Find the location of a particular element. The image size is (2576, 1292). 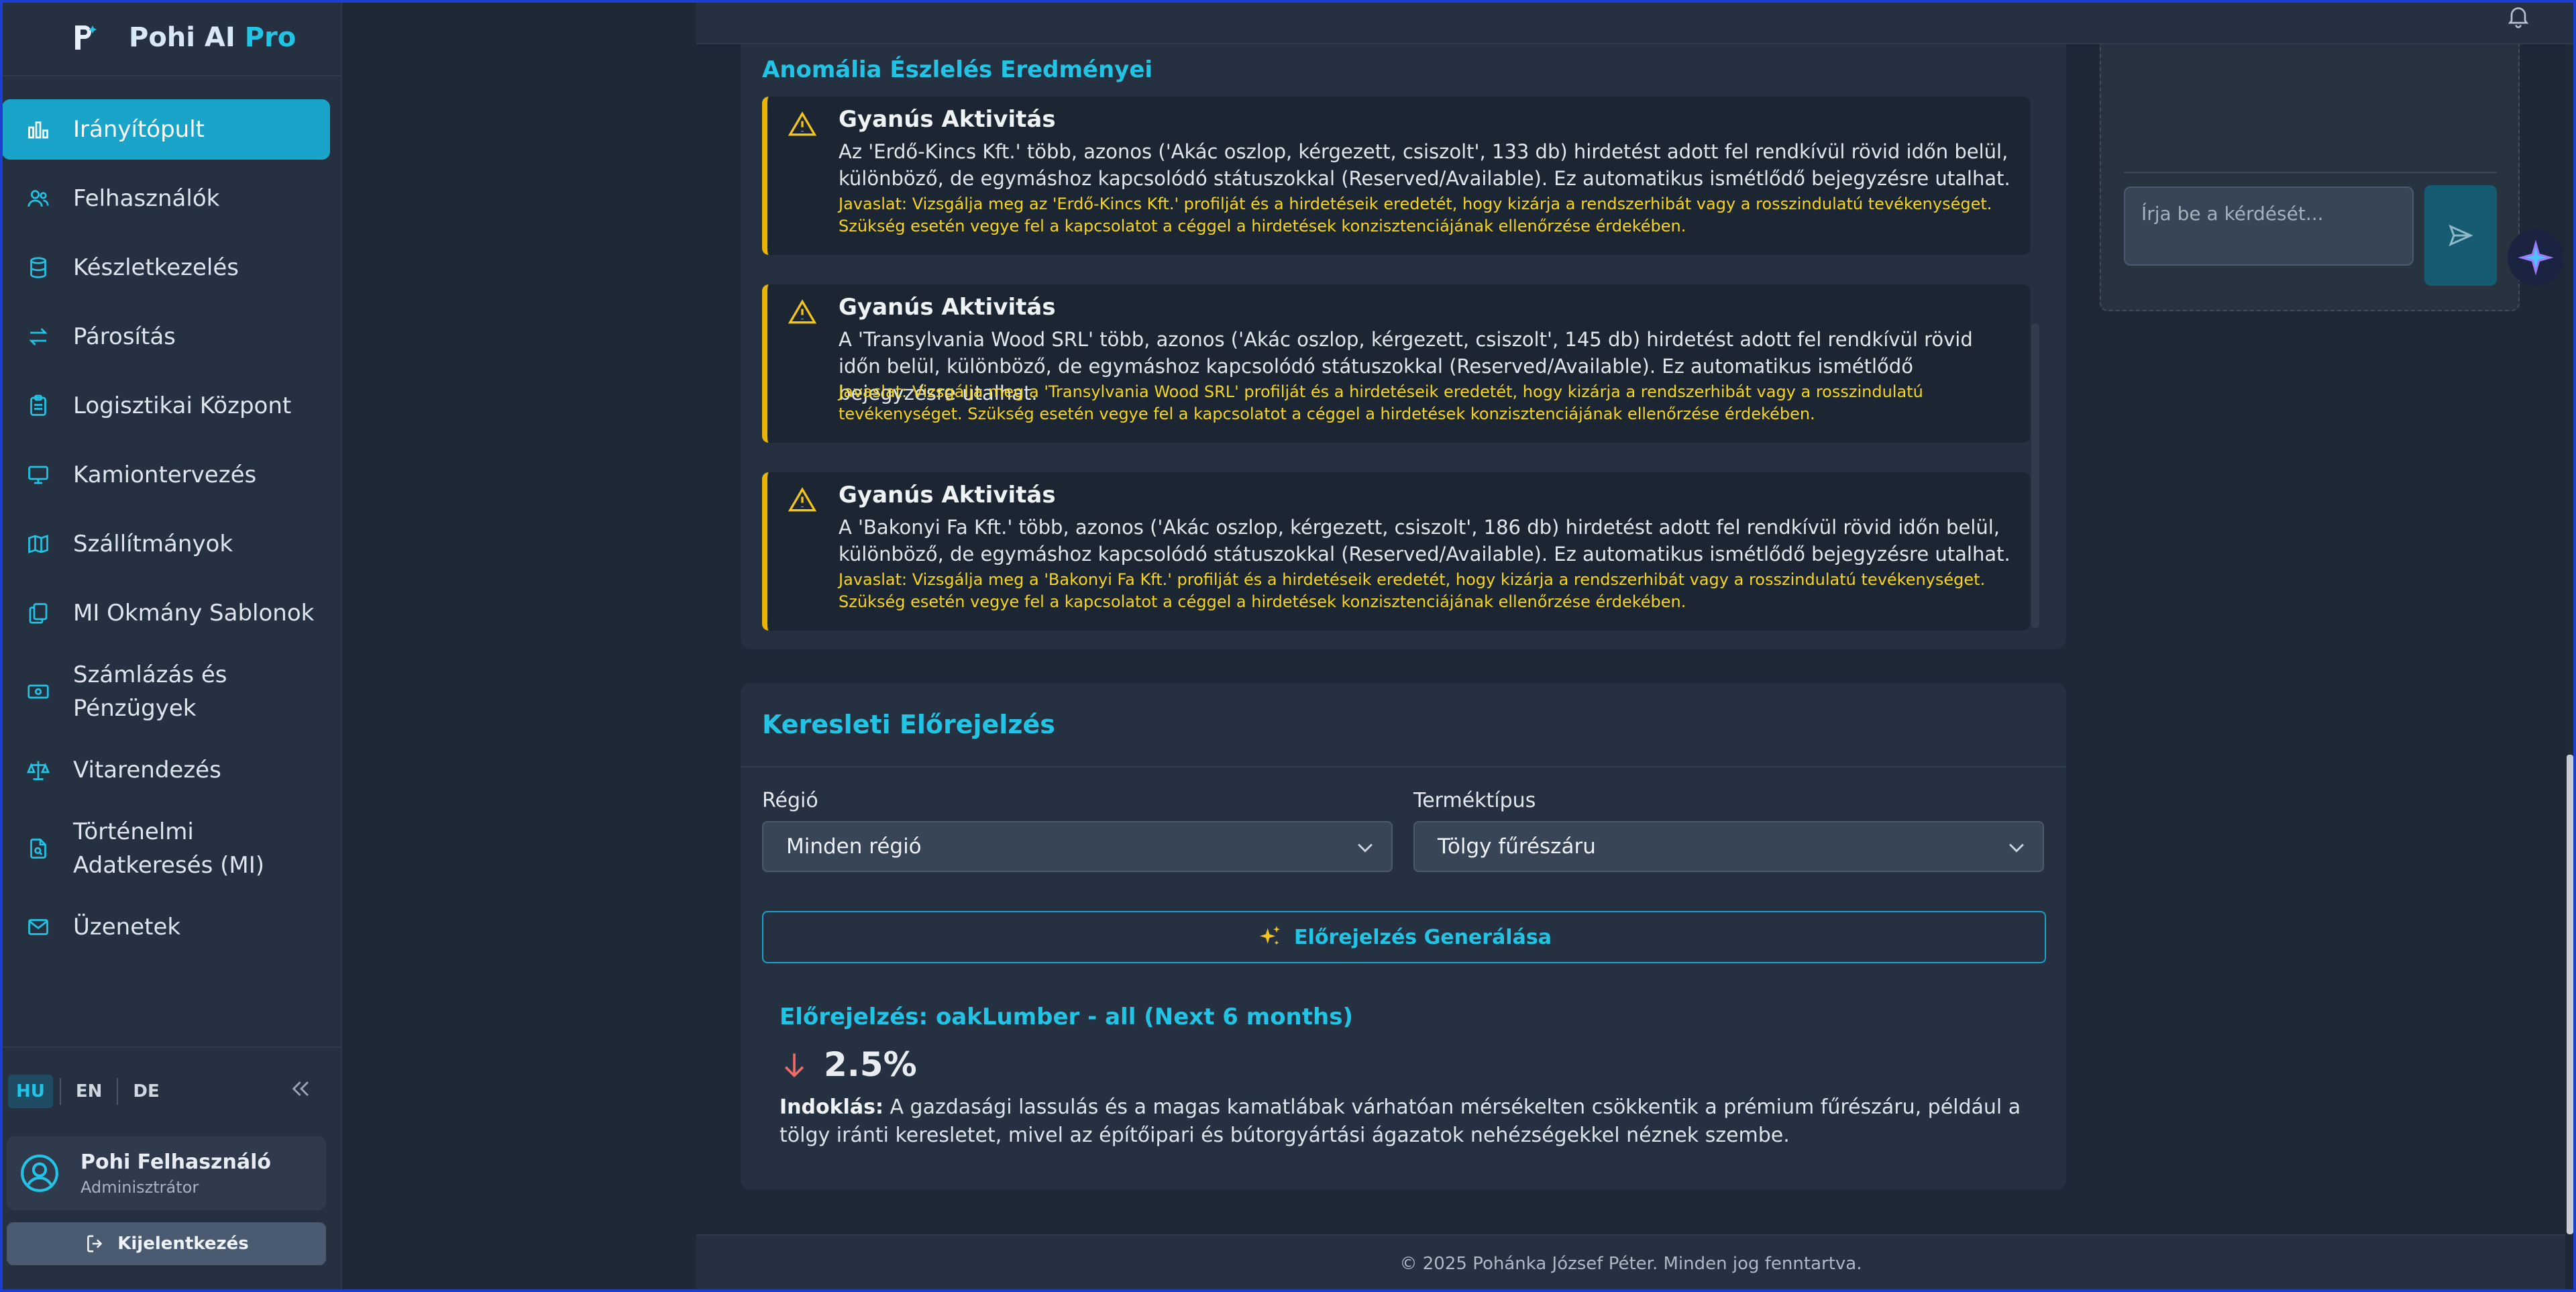

nav-label: MI Okmány Sablonok is located at coordinates (194, 613).